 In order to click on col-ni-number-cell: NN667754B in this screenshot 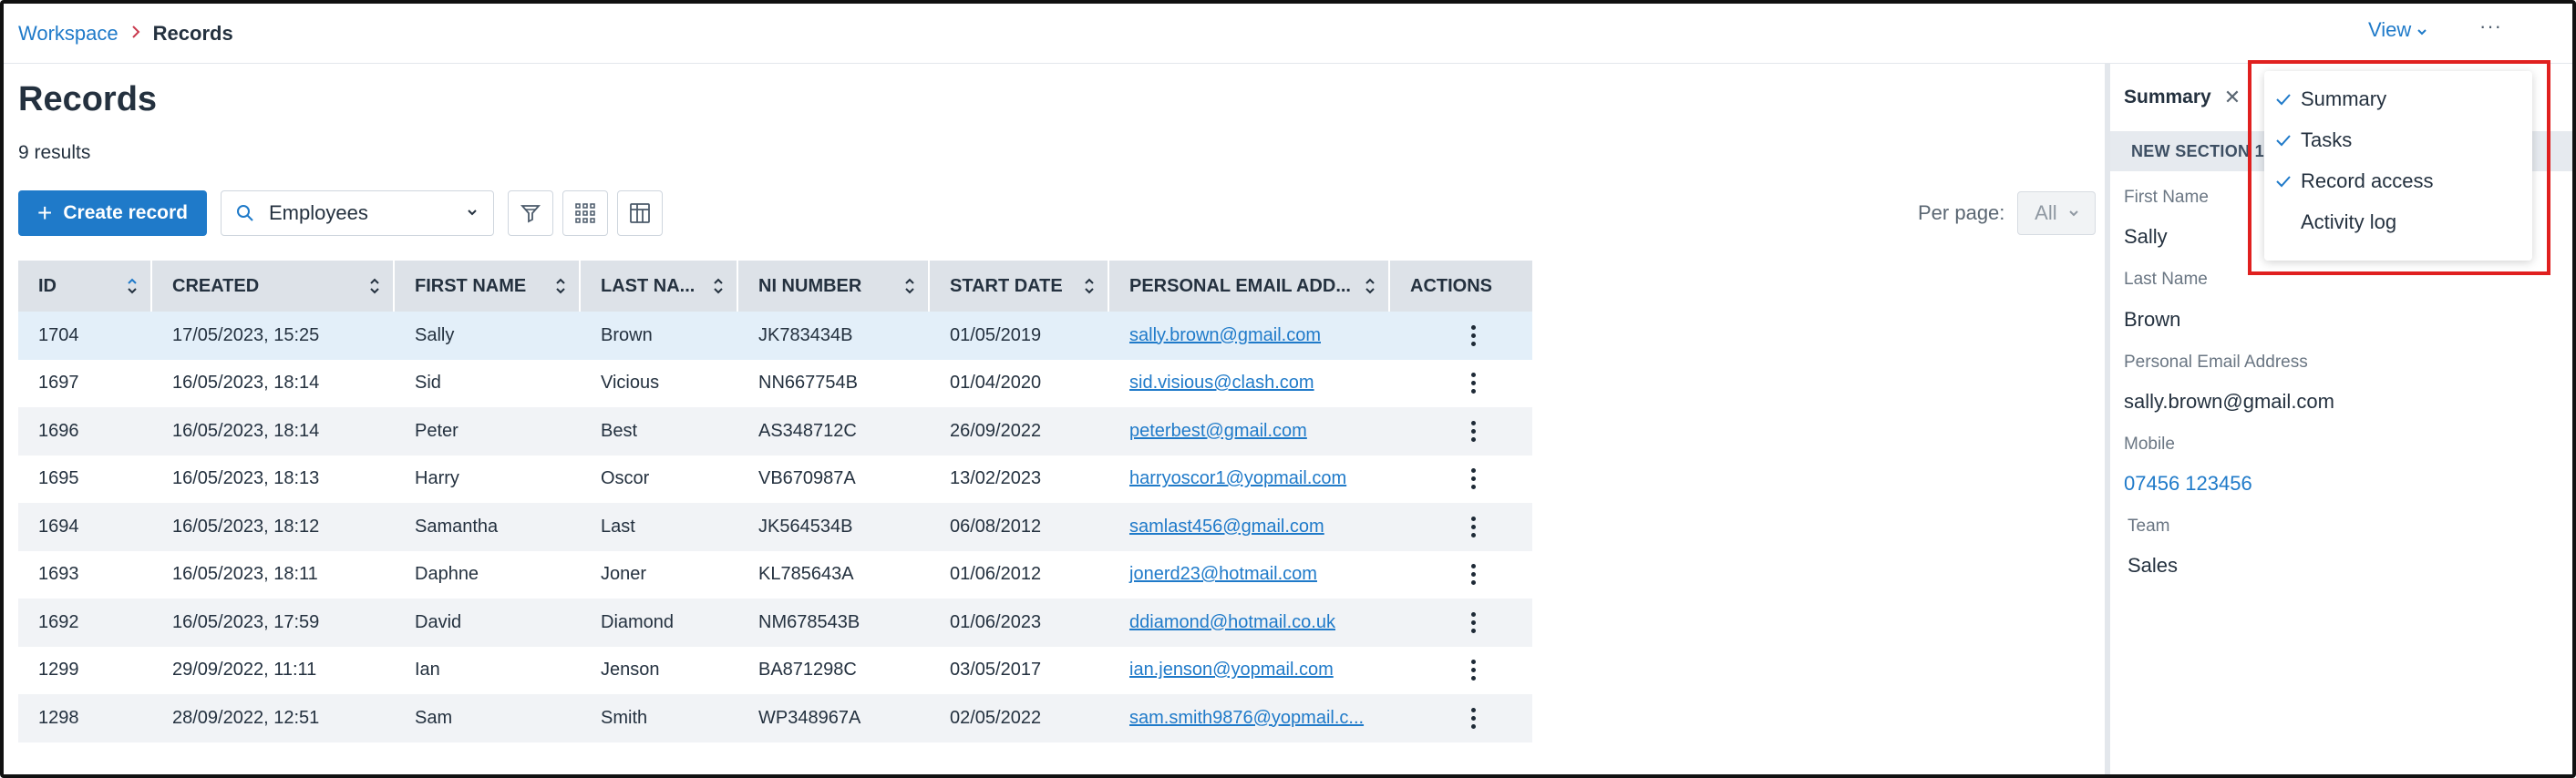, I will do `click(808, 384)`.